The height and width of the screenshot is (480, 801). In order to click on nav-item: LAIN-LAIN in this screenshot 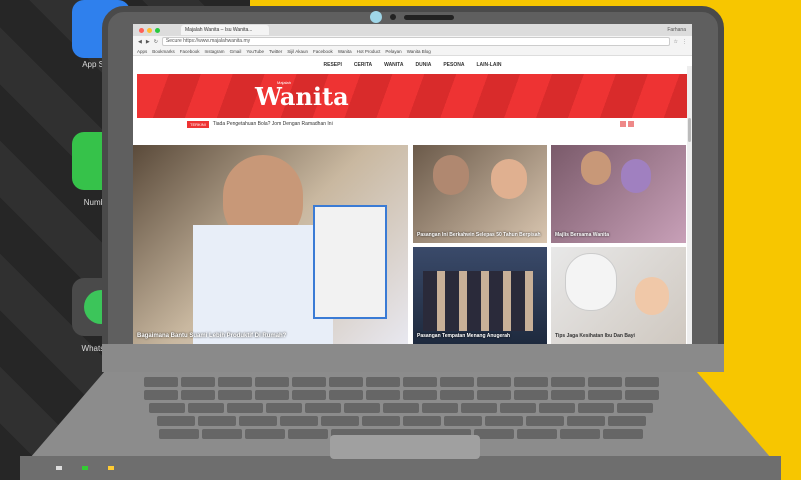, I will do `click(488, 65)`.